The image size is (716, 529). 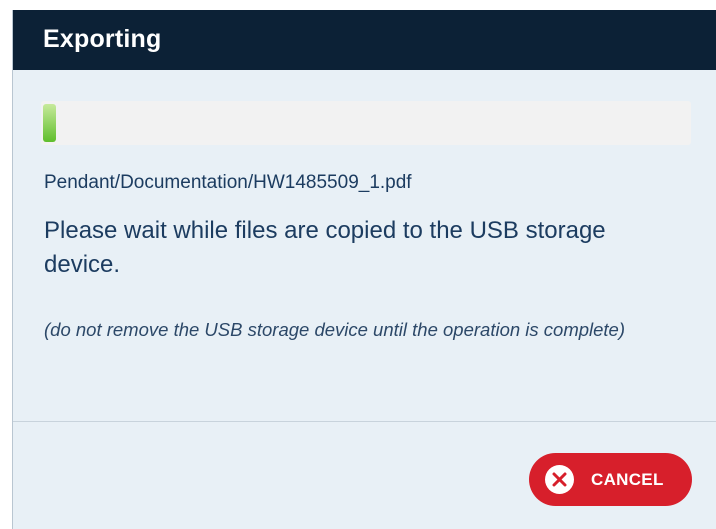 What do you see at coordinates (49, 123) in the screenshot?
I see `export-progress-fill` at bounding box center [49, 123].